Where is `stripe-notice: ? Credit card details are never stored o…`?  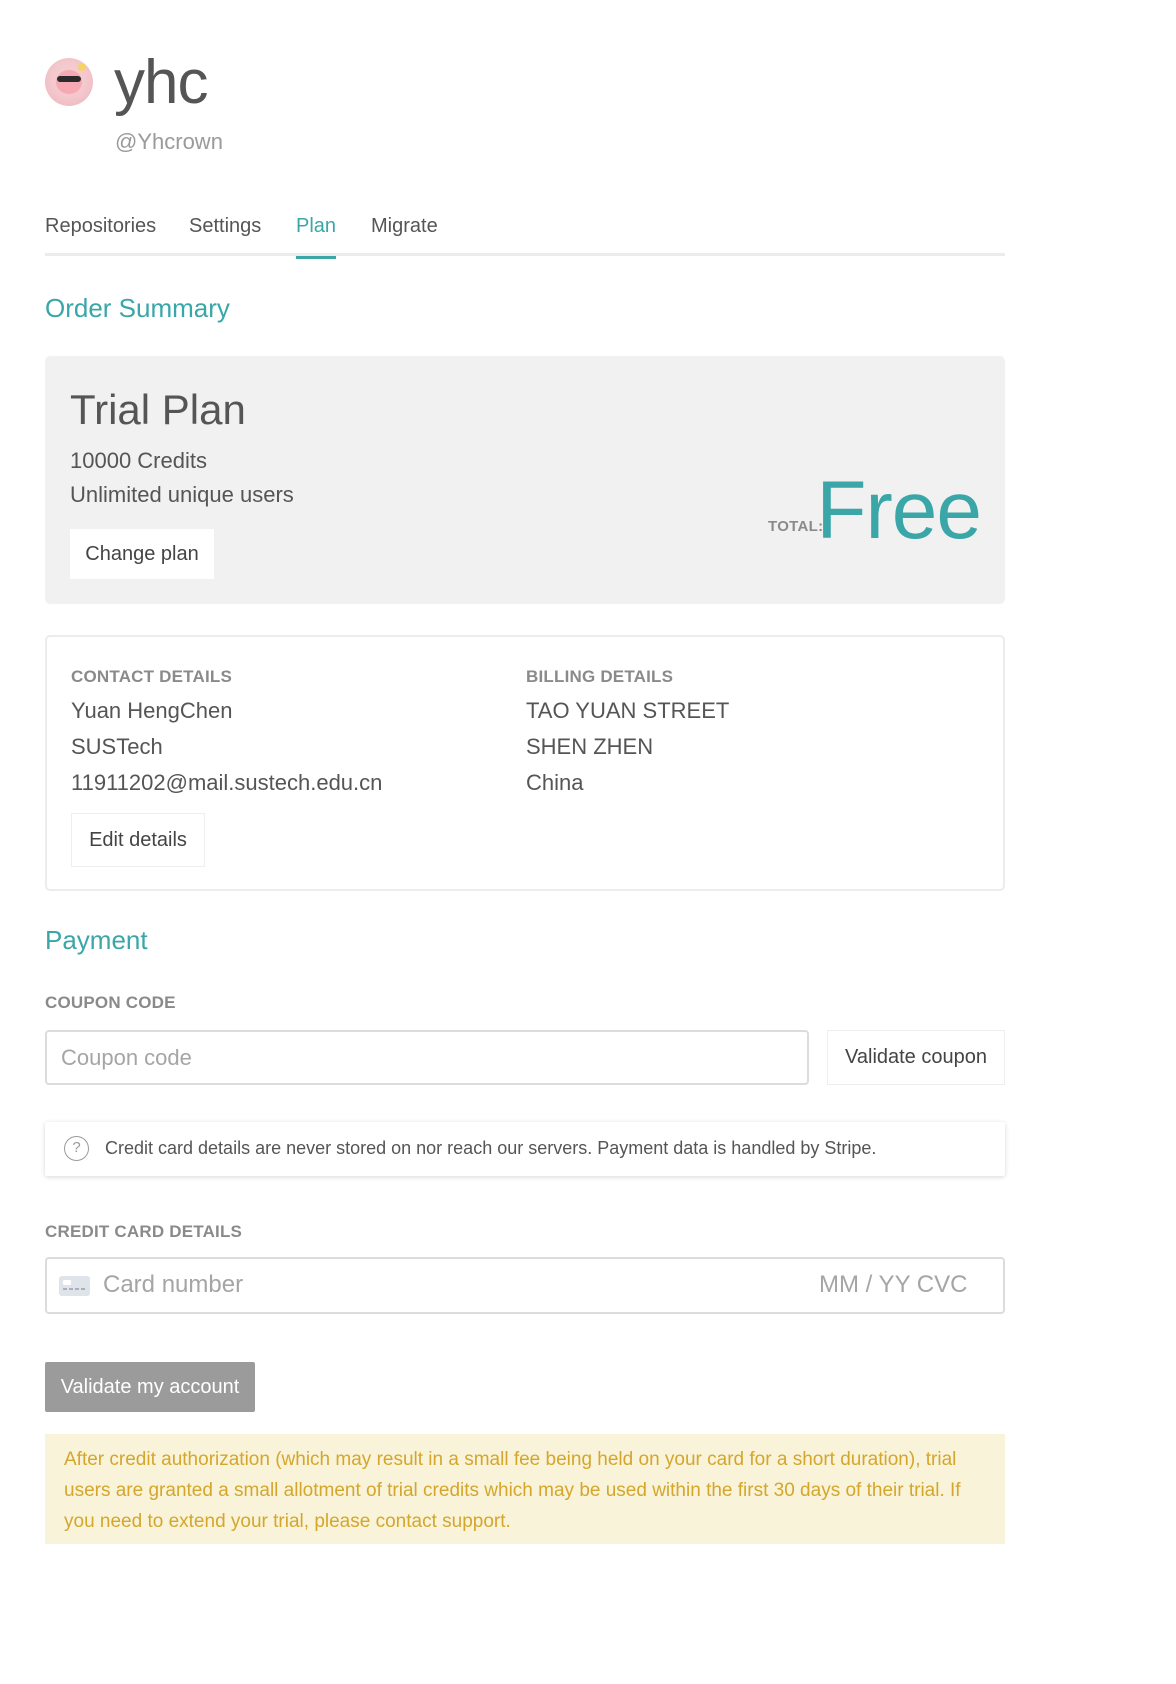
stripe-notice: ? Credit card details are never stored o… is located at coordinates (525, 1149).